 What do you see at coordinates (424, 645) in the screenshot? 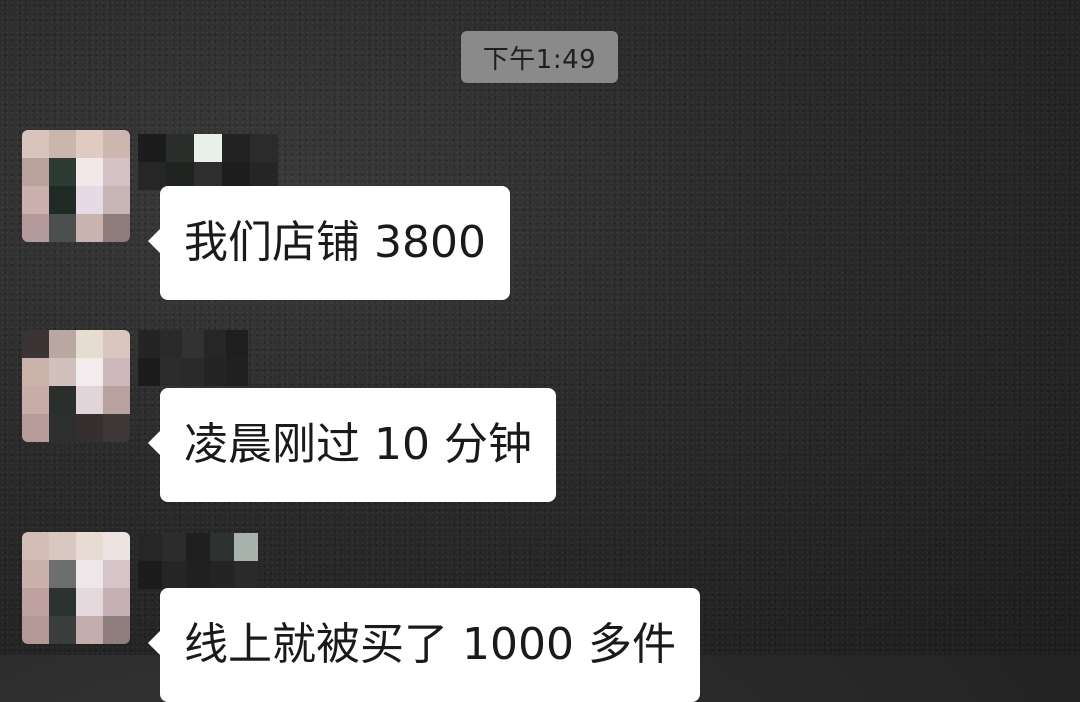
I see `message-bubble: 线上就被买了 1000 多件` at bounding box center [424, 645].